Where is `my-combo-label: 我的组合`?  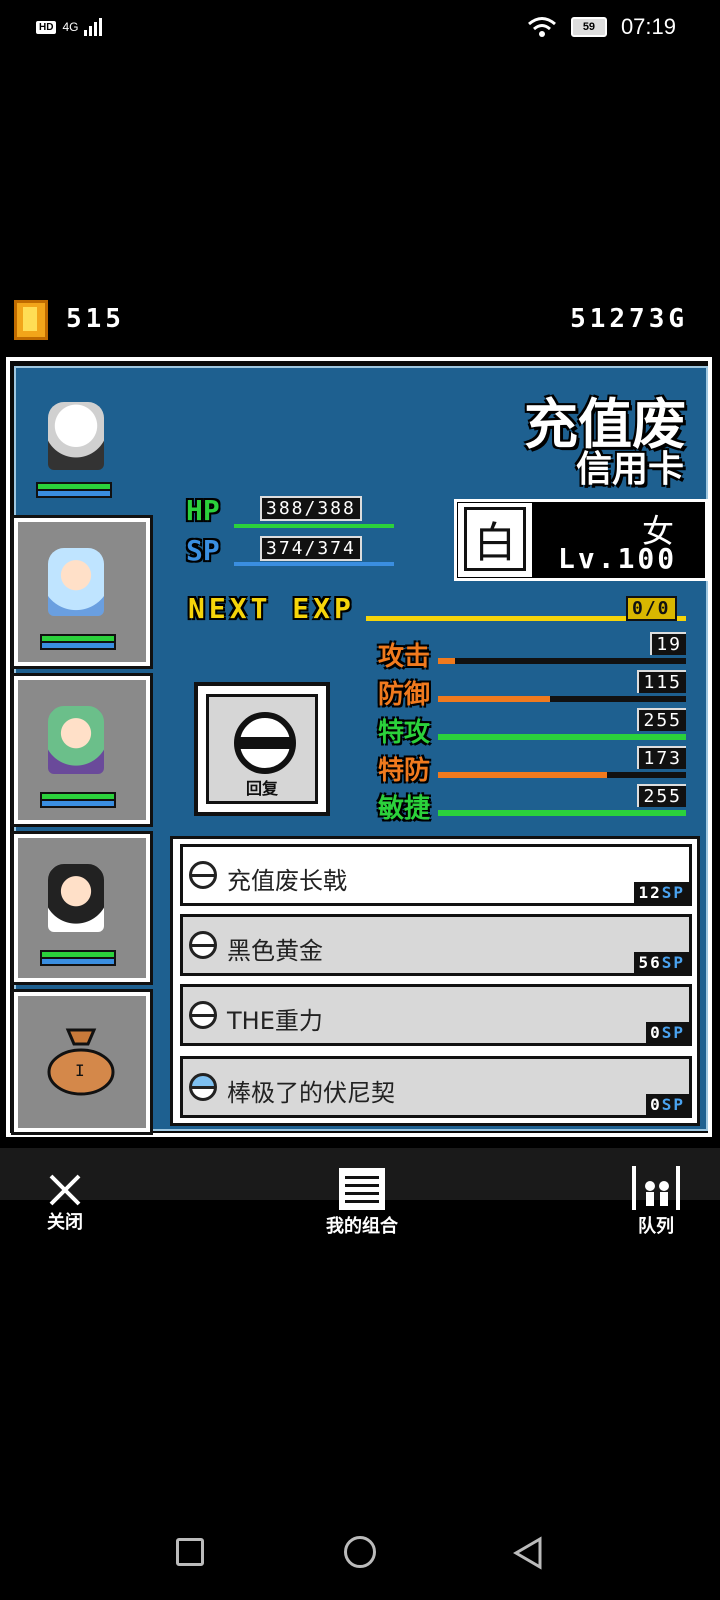 my-combo-label: 我的组合 is located at coordinates (362, 1226).